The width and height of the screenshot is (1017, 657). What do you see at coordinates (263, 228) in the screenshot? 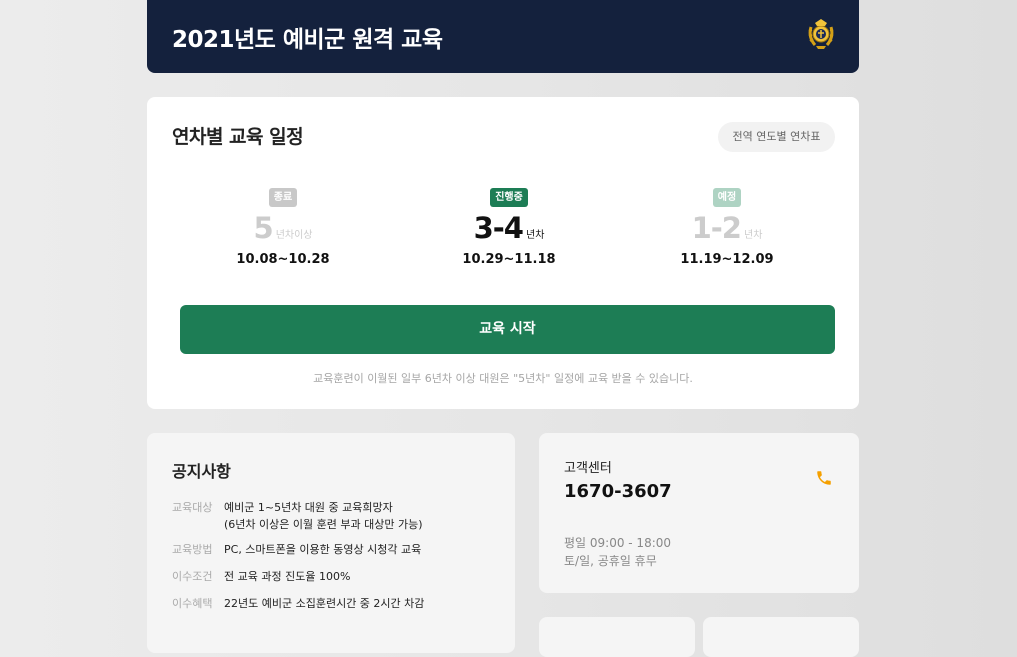
I see `year-range: 5` at bounding box center [263, 228].